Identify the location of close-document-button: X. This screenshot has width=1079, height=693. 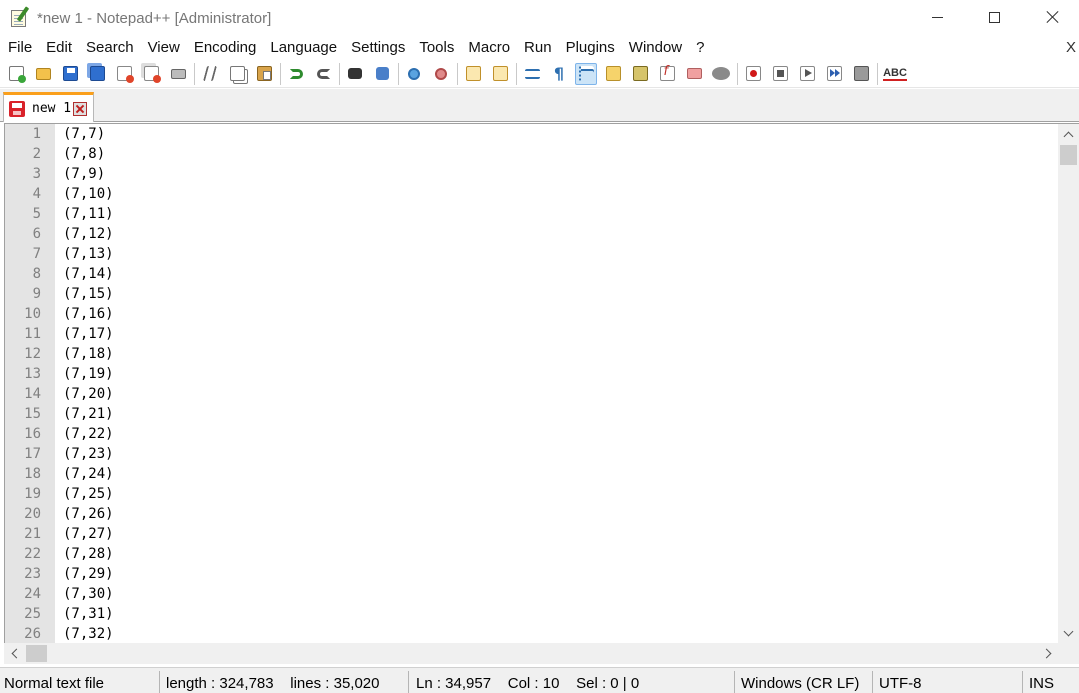
(1071, 48).